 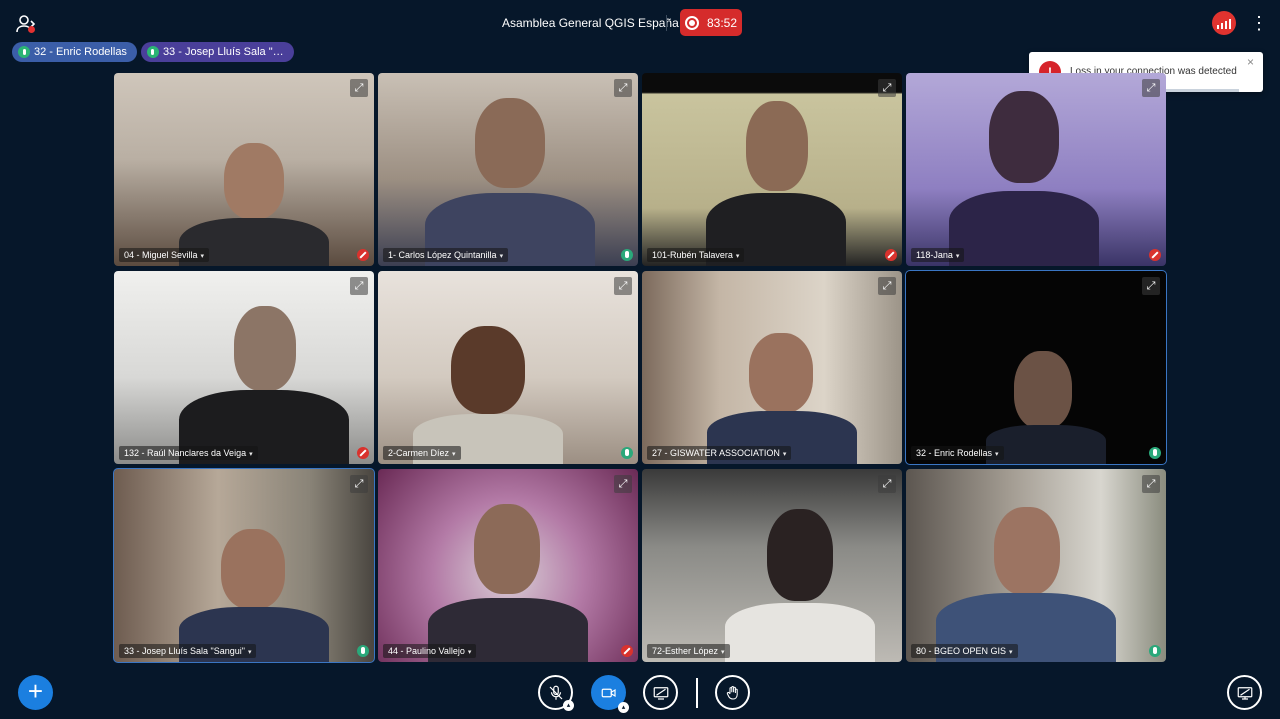 I want to click on participant-name: 80 - BGEO OPEN GIS ▾, so click(x=964, y=651).